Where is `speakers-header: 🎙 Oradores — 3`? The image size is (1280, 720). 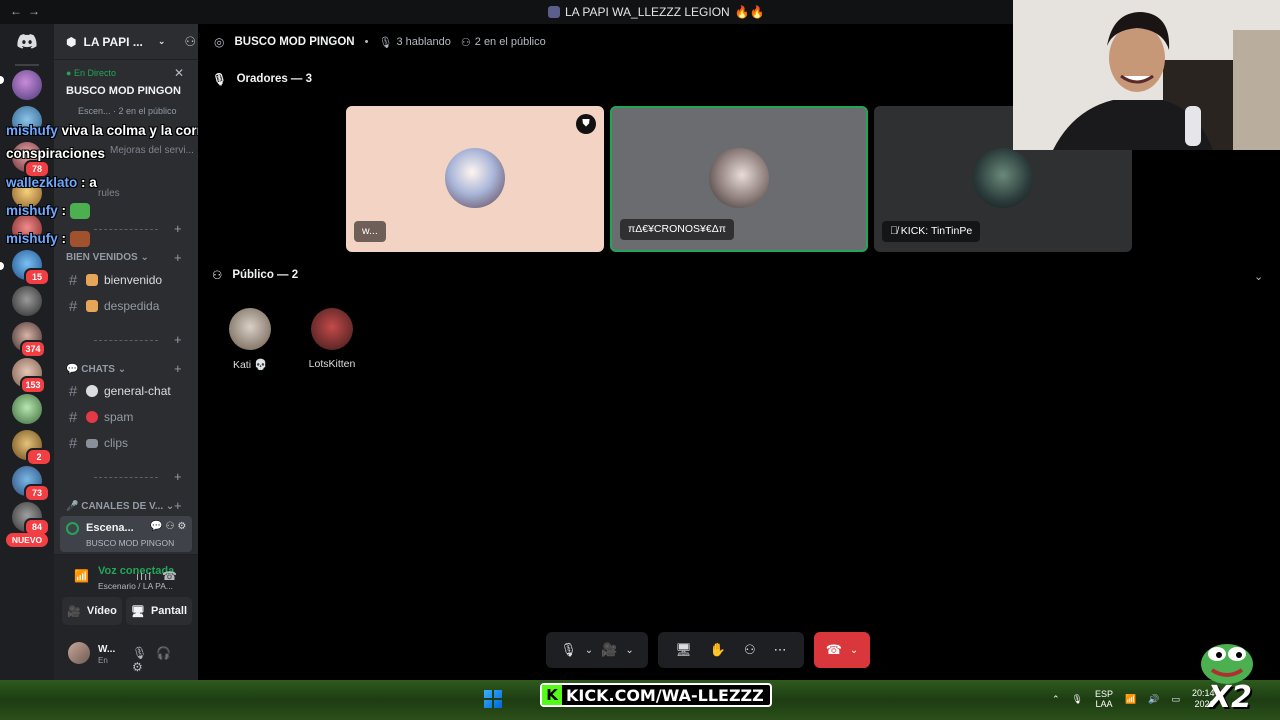 speakers-header: 🎙 Oradores — 3 is located at coordinates (262, 79).